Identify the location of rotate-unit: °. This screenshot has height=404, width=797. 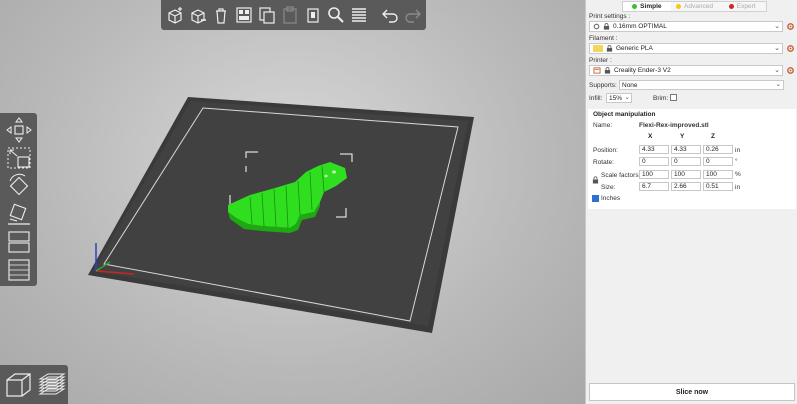
(736, 161).